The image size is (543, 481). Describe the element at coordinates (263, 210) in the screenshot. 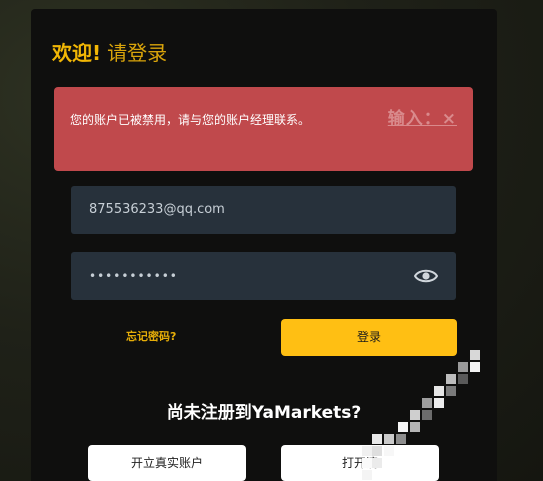

I see `email-field: 875536233@qq.com` at that location.